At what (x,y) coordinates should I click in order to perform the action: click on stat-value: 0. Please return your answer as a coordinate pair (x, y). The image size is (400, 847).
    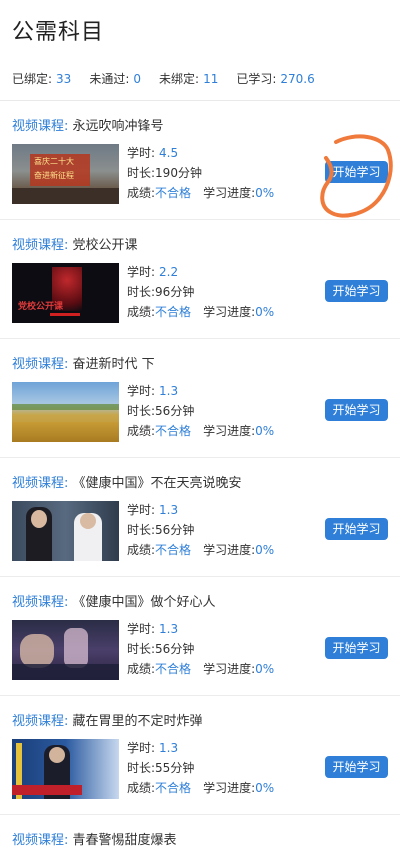
    Looking at the image, I should click on (137, 79).